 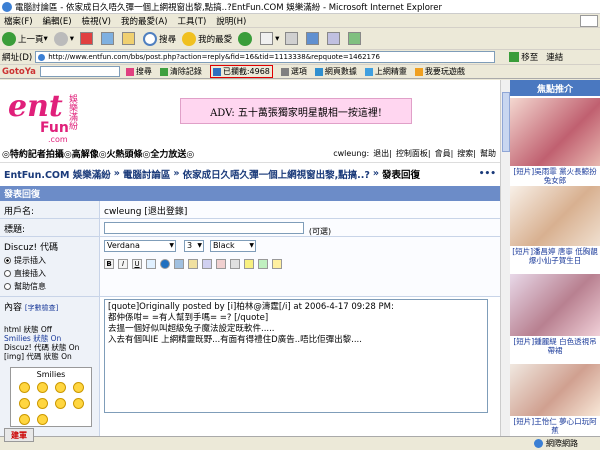 I want to click on radio-direct-insert: 直接插入, so click(x=49, y=273).